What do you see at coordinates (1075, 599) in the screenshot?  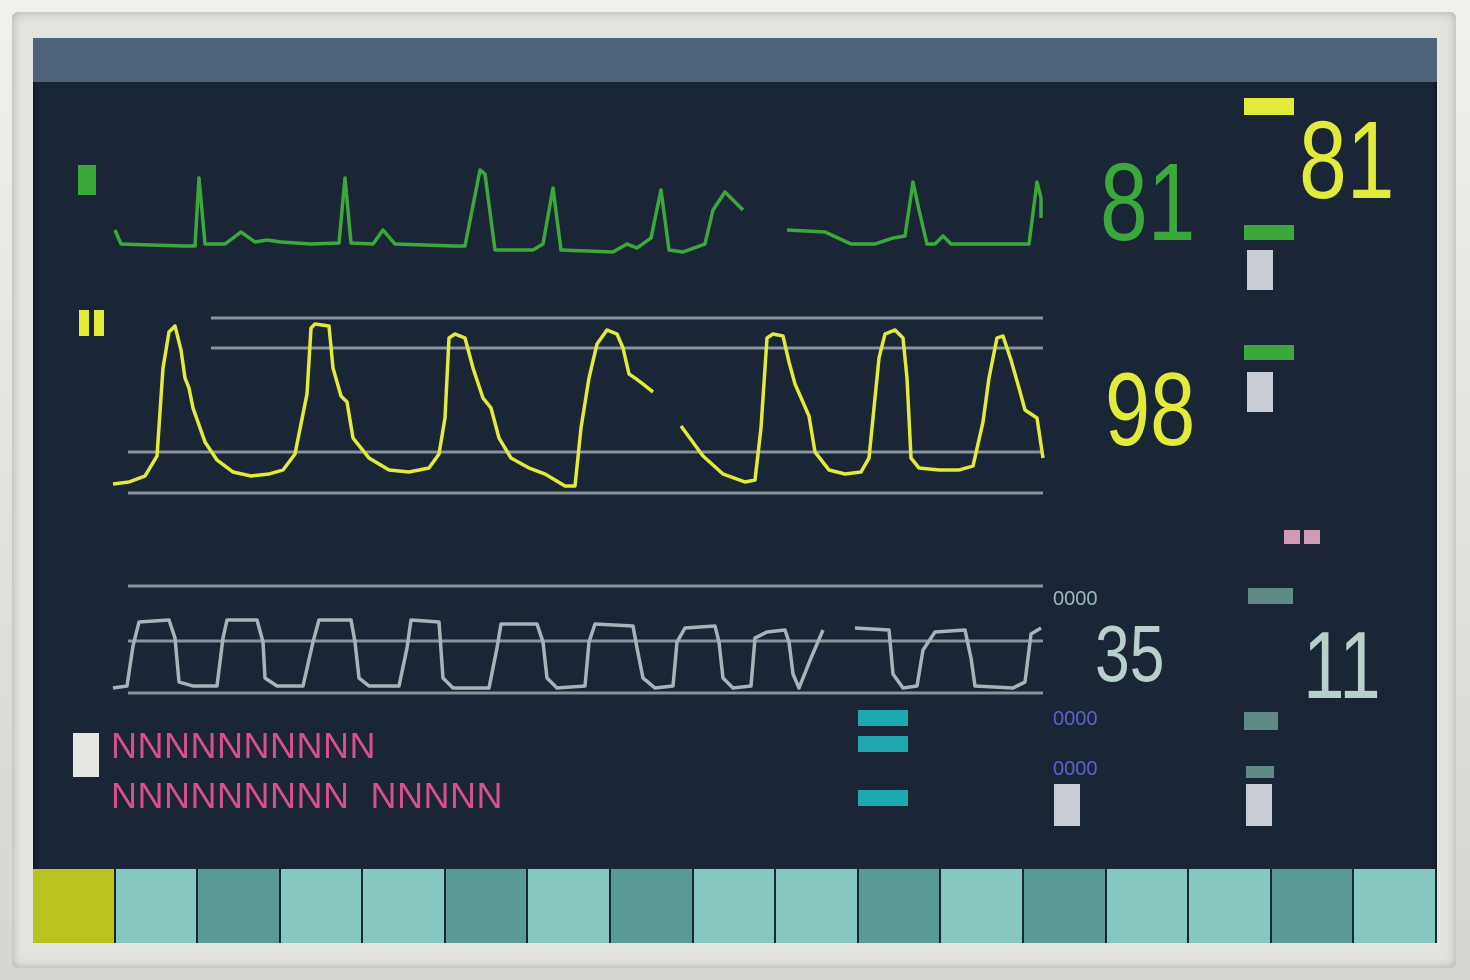 I see `resp-upper-label: 0000` at bounding box center [1075, 599].